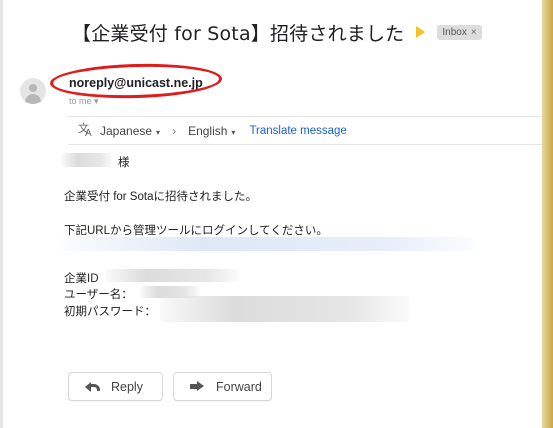 Image resolution: width=553 pixels, height=428 pixels. Describe the element at coordinates (208, 130) in the screenshot. I see `target-language-label: English` at that location.